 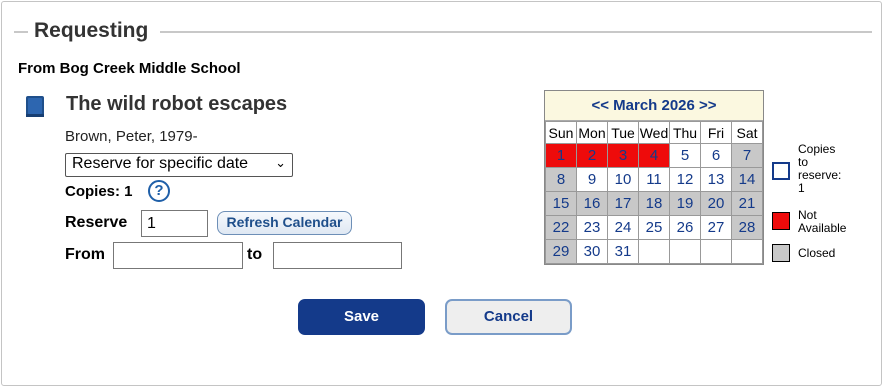 What do you see at coordinates (561, 155) in the screenshot?
I see `calendar-day: 1` at bounding box center [561, 155].